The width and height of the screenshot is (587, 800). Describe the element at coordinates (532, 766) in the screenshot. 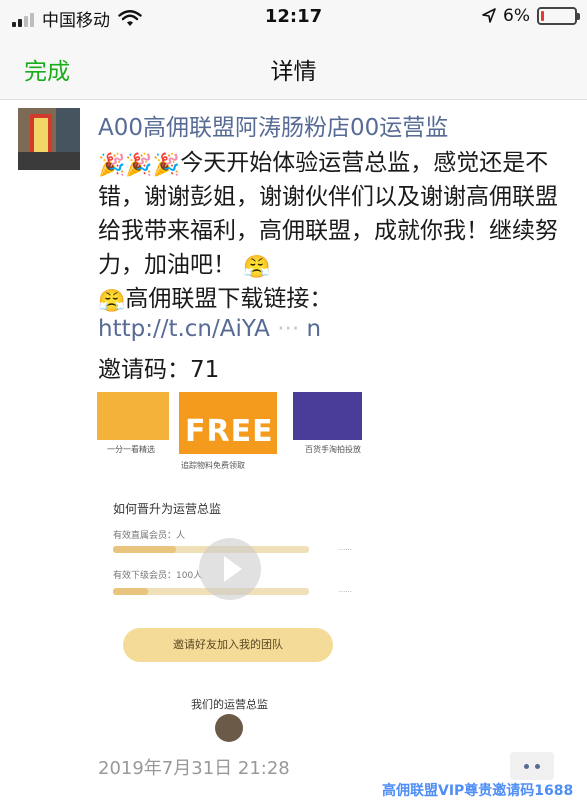

I see `more-options-button` at that location.